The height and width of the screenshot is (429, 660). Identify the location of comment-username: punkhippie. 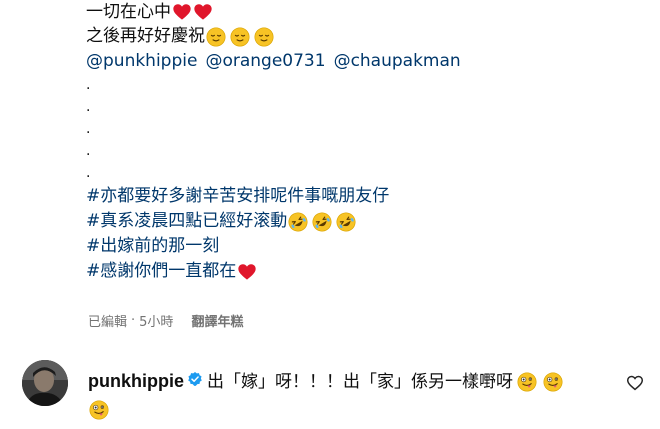
(136, 381).